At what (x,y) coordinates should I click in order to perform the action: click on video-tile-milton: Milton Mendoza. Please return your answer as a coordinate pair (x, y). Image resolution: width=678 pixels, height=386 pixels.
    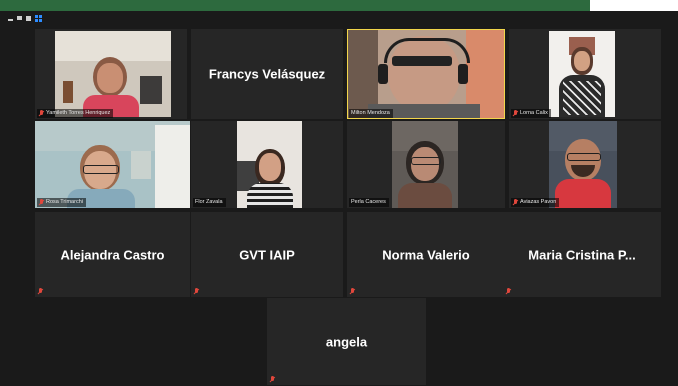
    Looking at the image, I should click on (426, 74).